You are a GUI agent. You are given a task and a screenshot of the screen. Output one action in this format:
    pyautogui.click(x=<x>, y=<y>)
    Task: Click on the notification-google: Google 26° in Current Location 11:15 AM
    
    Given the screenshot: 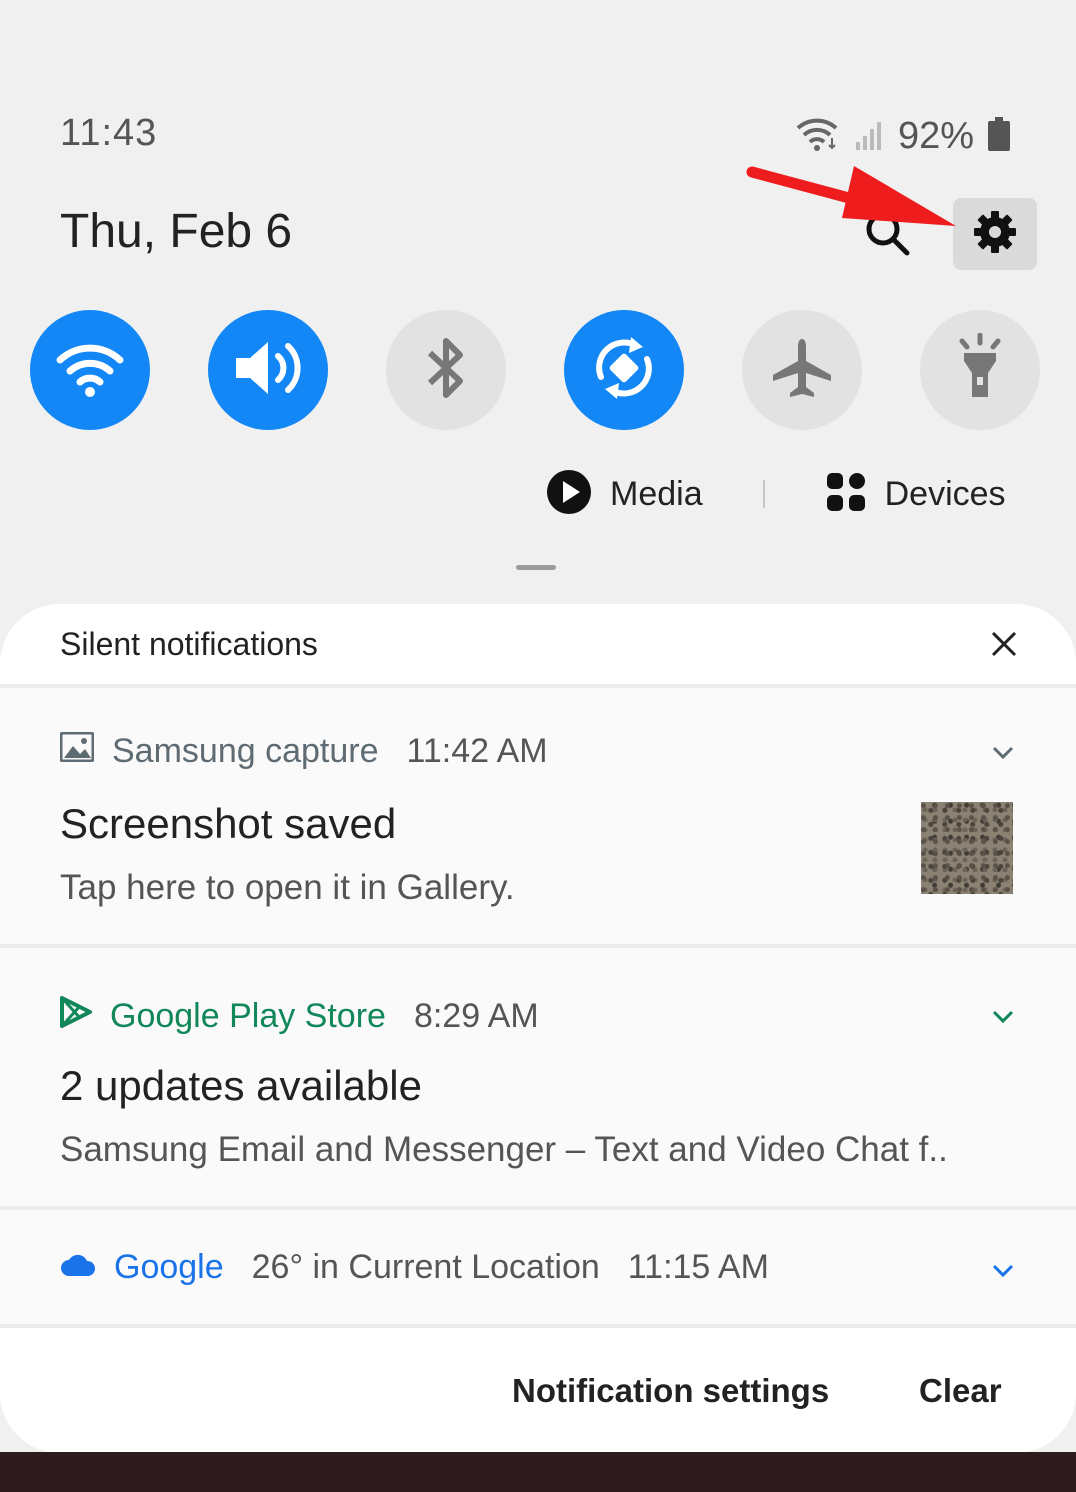 What is the action you would take?
    pyautogui.click(x=538, y=1267)
    